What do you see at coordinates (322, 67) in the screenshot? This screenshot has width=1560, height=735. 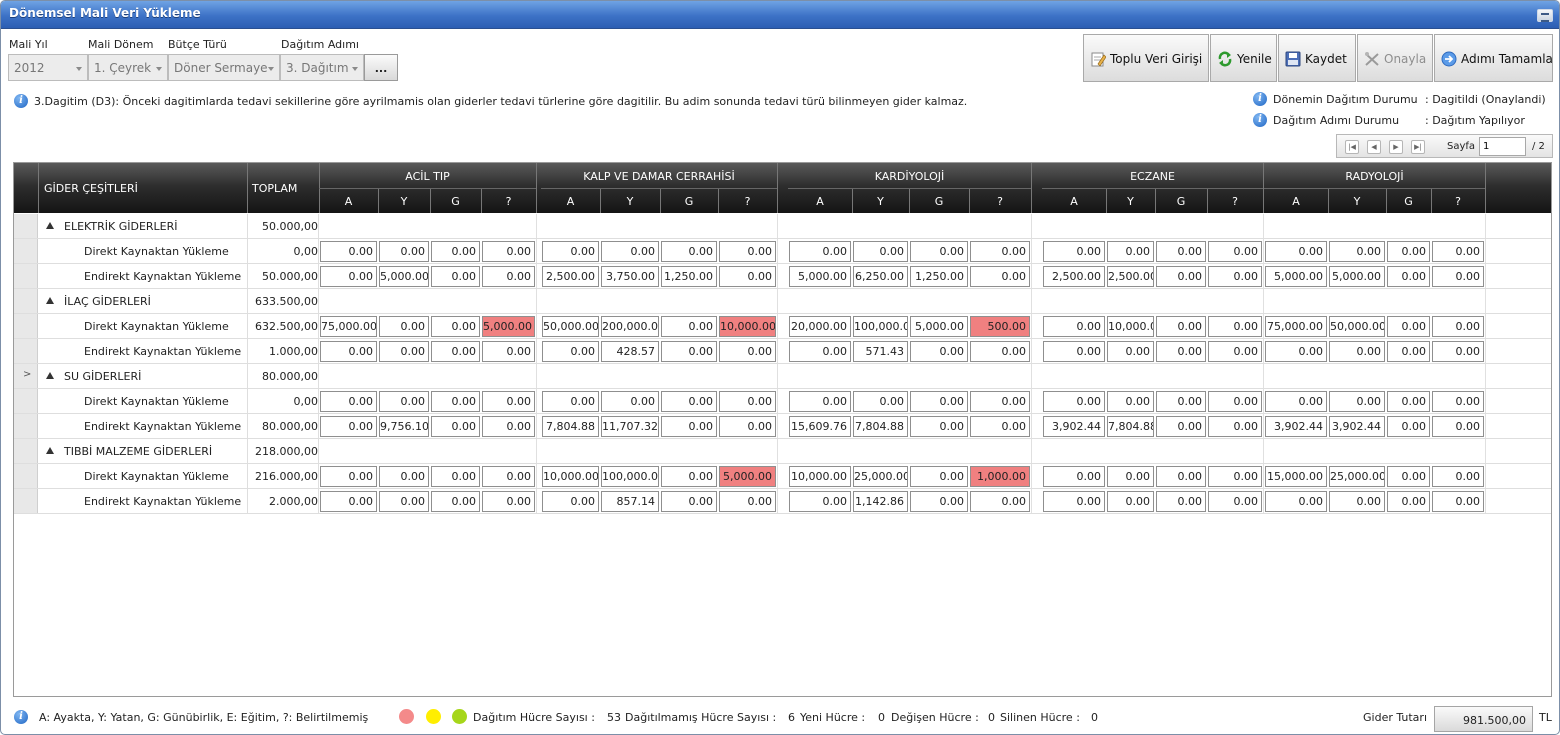 I see `dagitim-adimi-select: 3. Dağıtım` at bounding box center [322, 67].